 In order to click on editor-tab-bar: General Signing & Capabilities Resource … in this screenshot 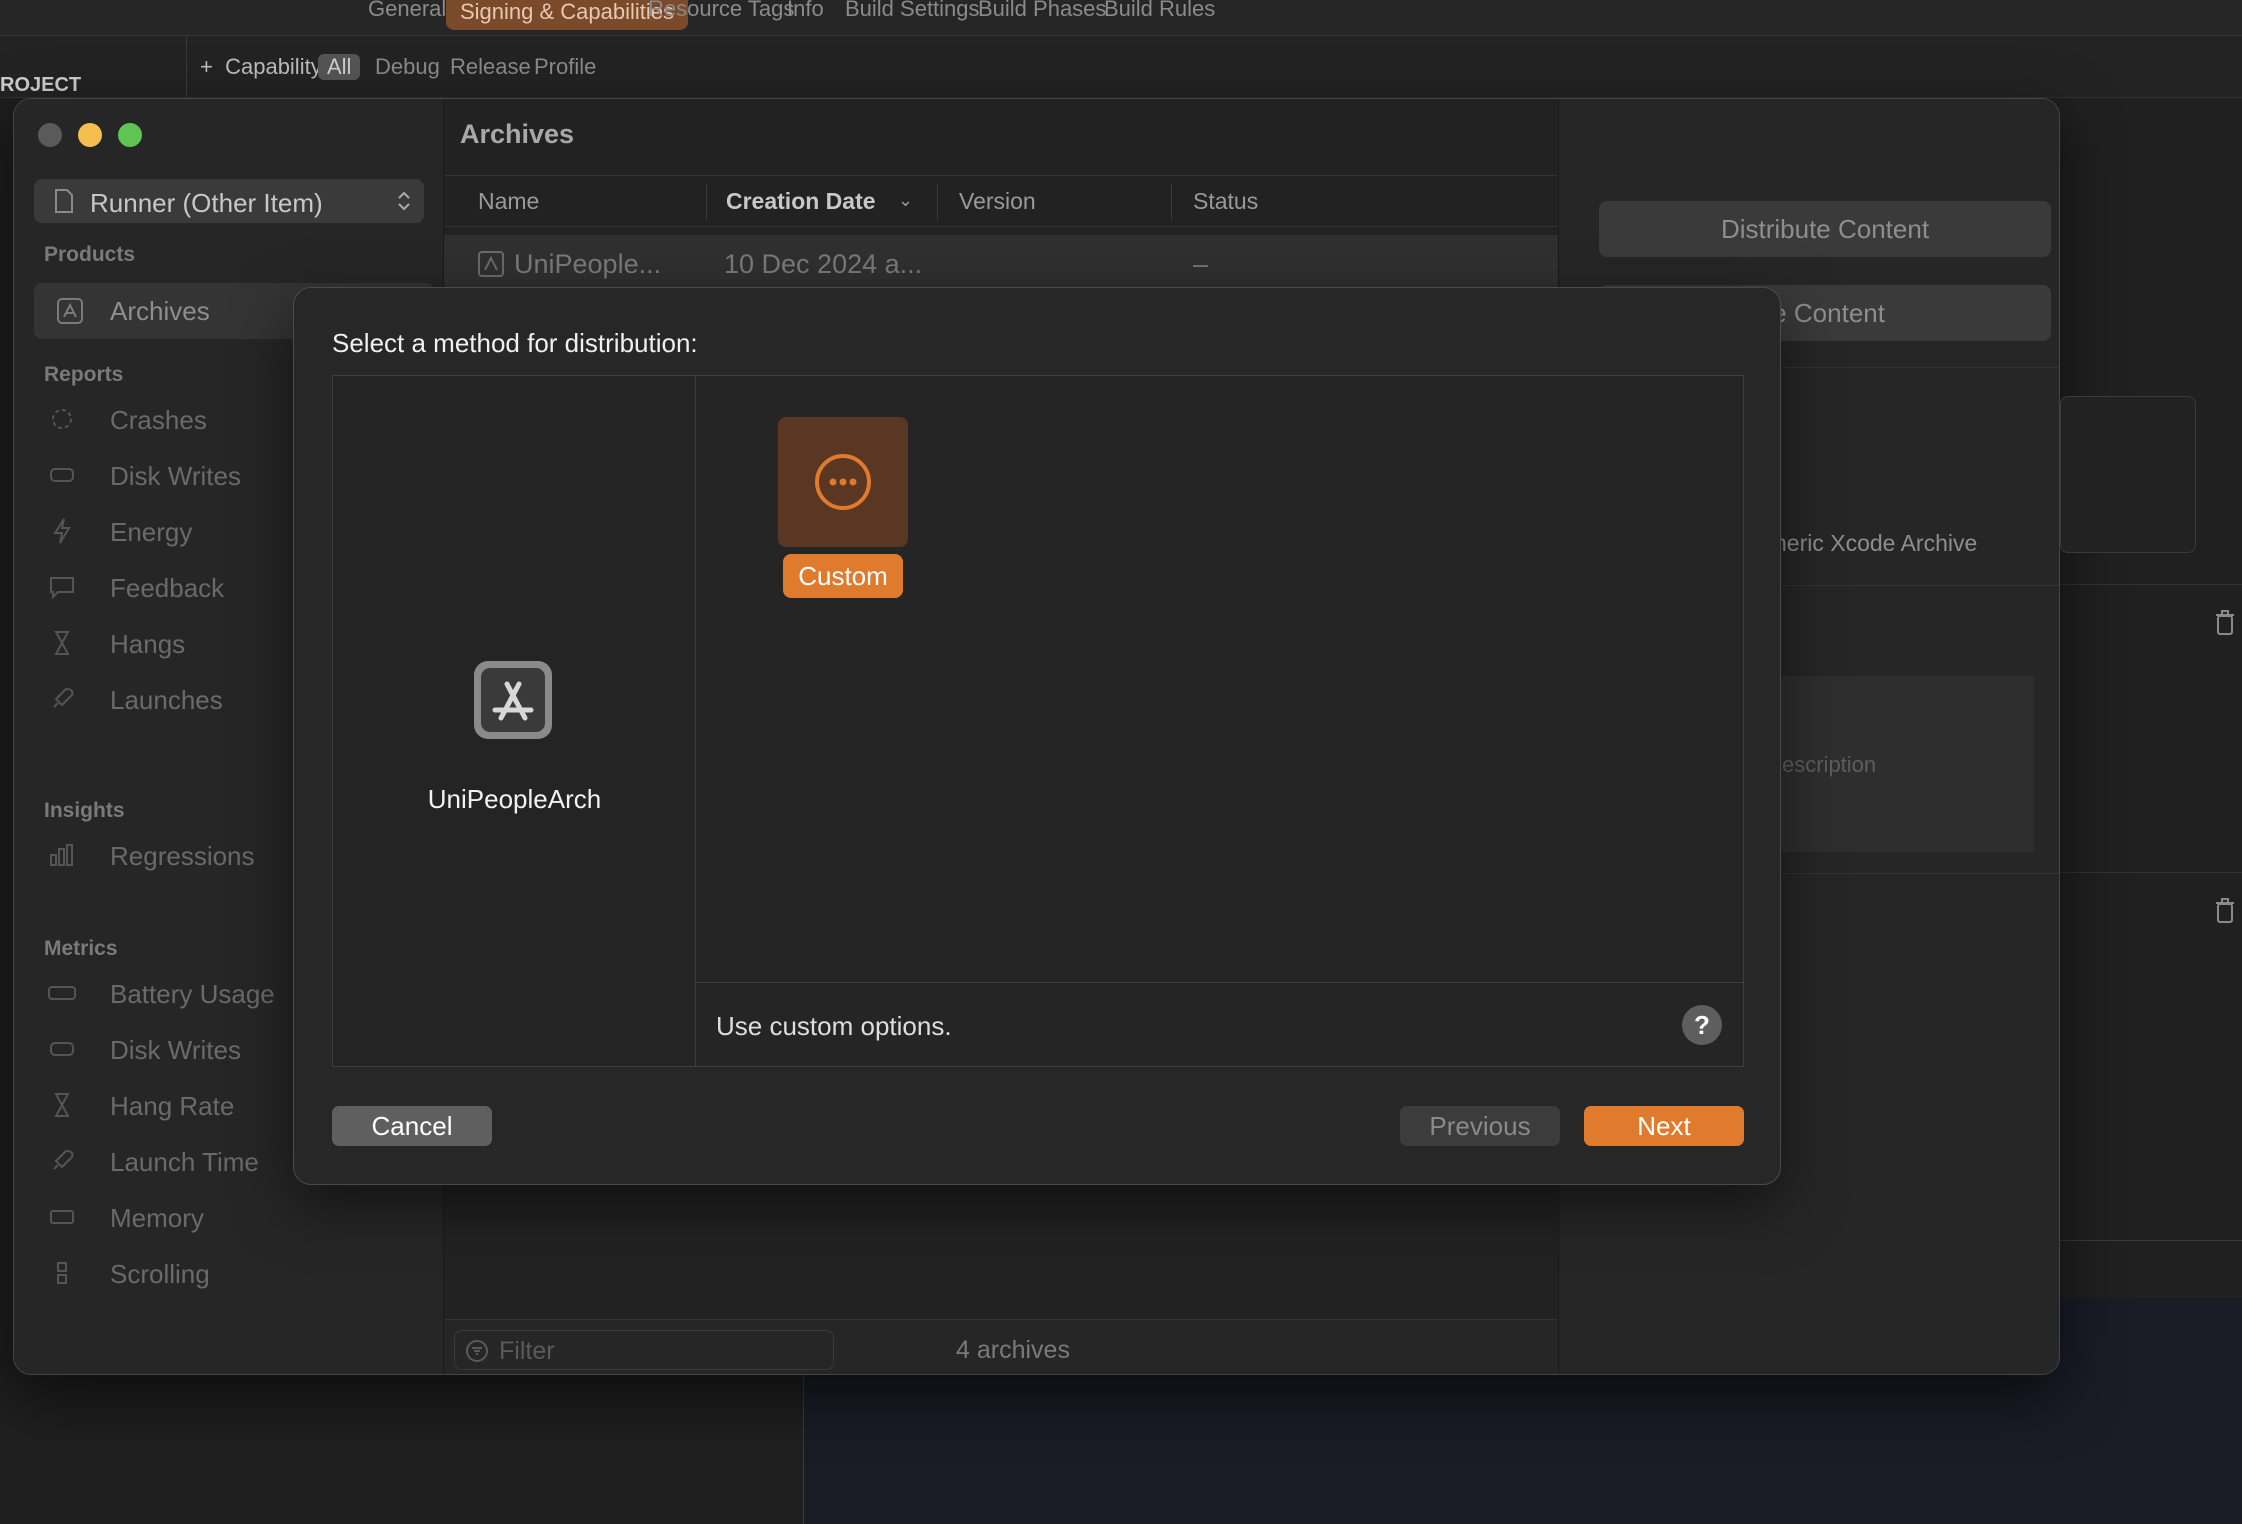, I will do `click(1121, 18)`.